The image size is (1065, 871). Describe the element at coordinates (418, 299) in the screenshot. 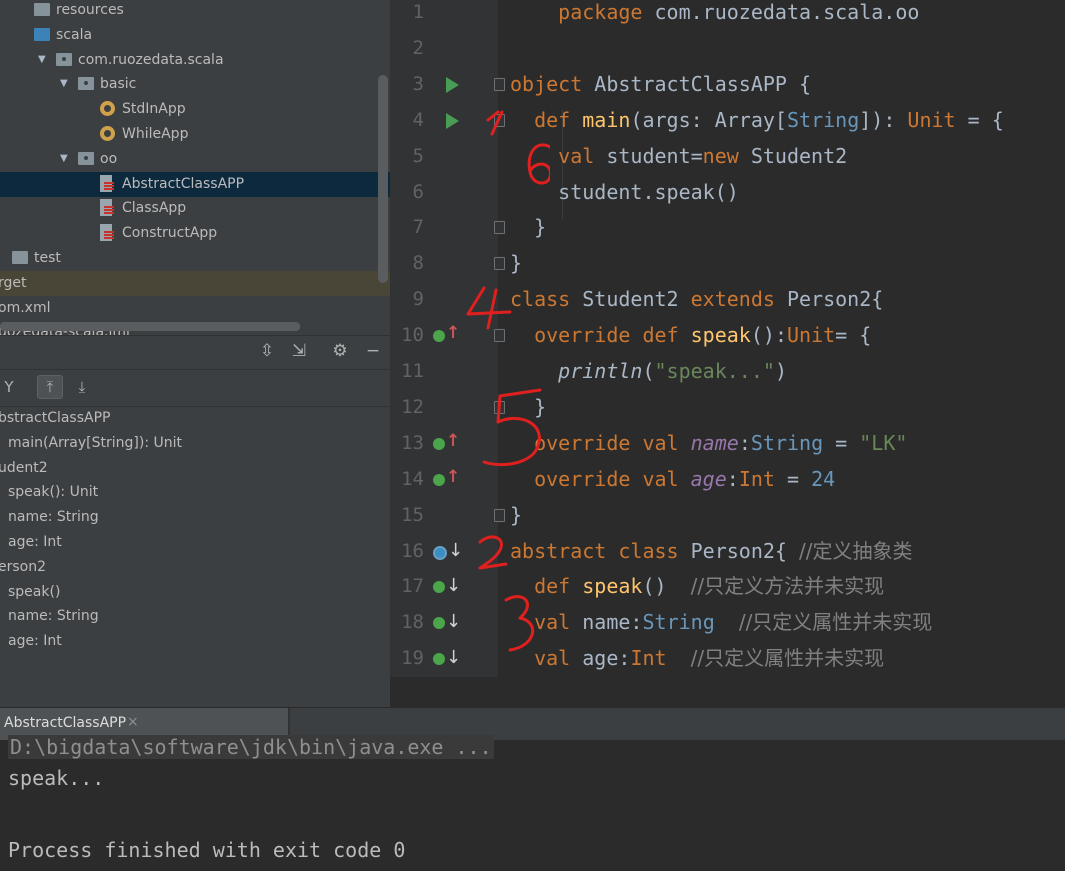

I see `line-number: 9` at that location.